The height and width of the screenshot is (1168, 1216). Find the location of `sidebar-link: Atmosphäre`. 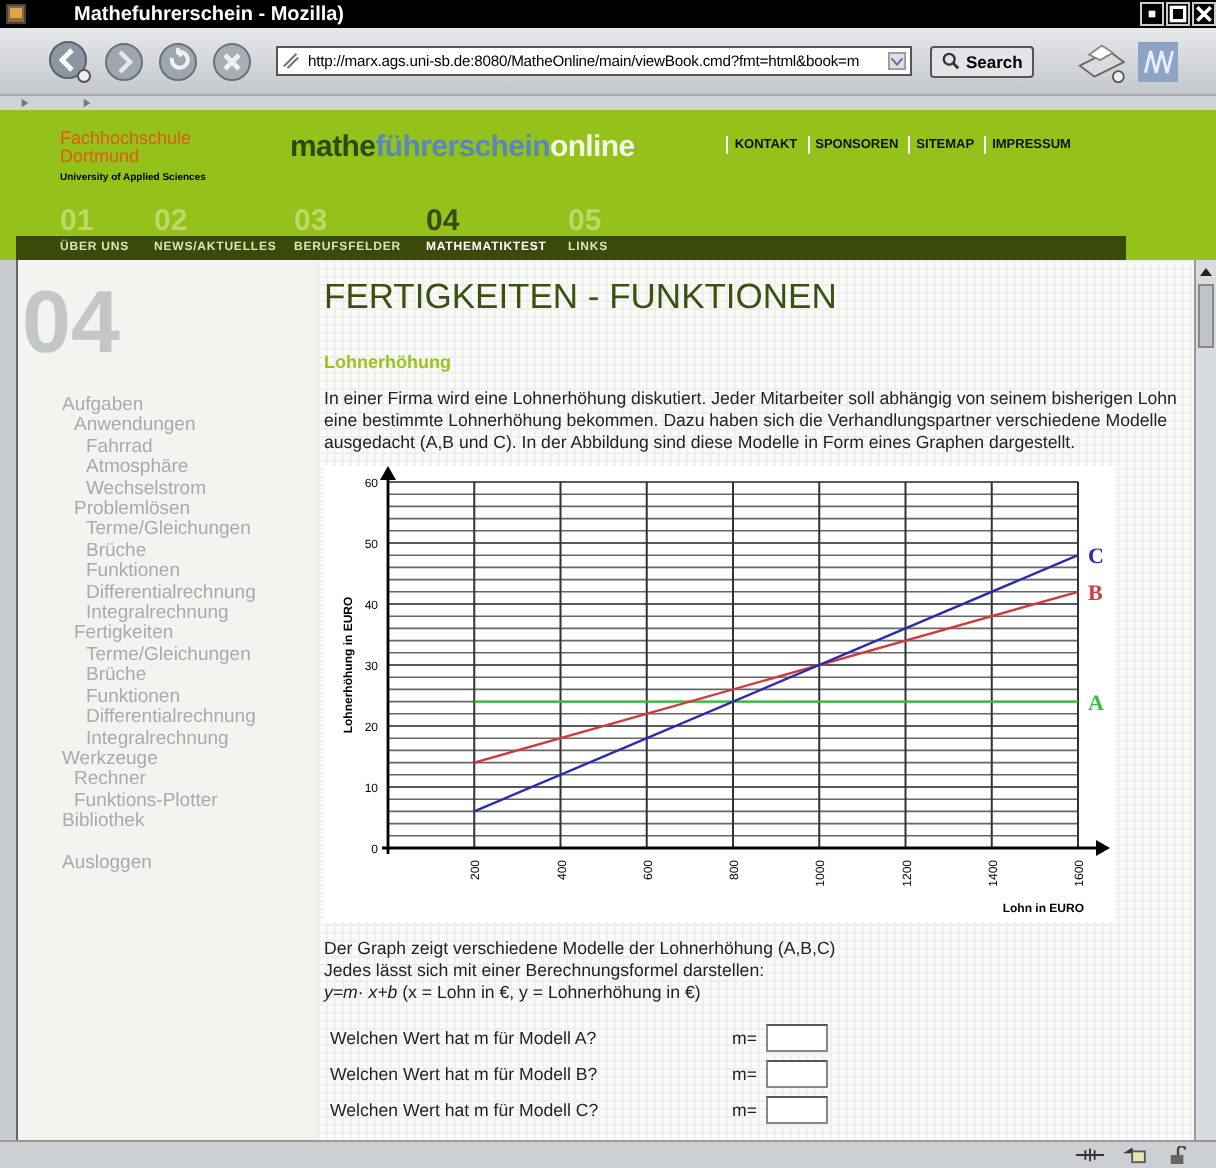

sidebar-link: Atmosphäre is located at coordinates (190, 469).